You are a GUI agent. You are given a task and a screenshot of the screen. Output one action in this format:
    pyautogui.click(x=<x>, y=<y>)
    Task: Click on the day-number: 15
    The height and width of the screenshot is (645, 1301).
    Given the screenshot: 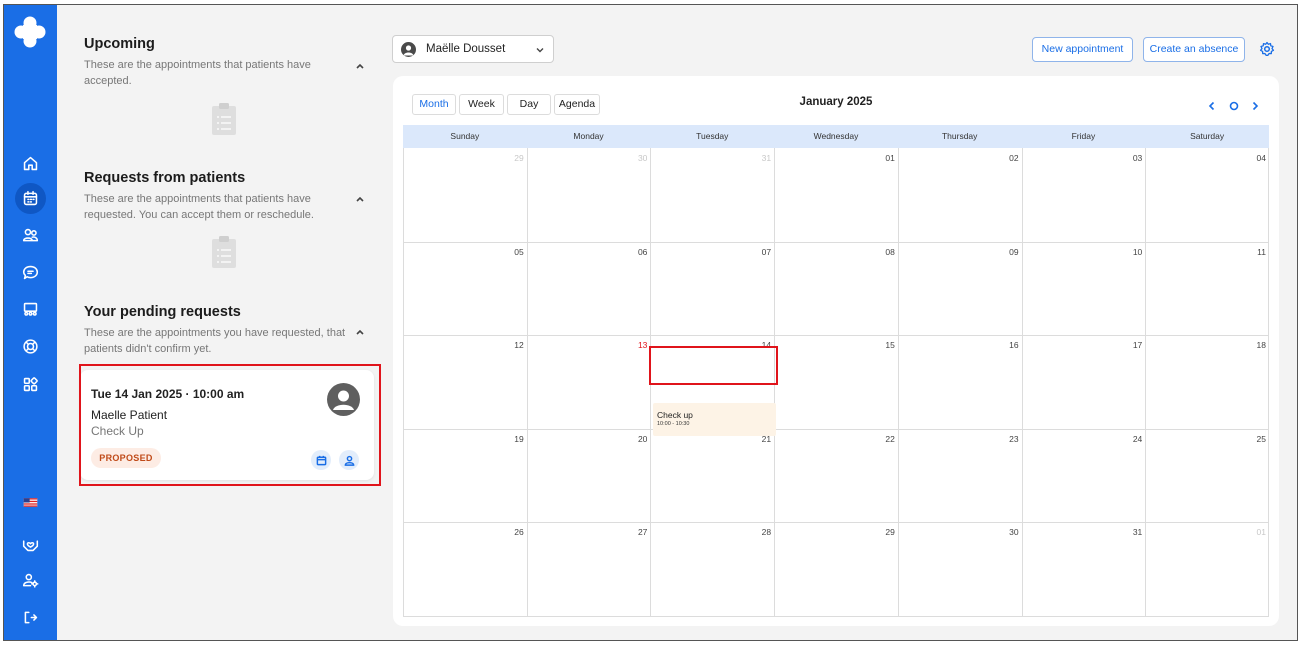 What is the action you would take?
    pyautogui.click(x=879, y=345)
    